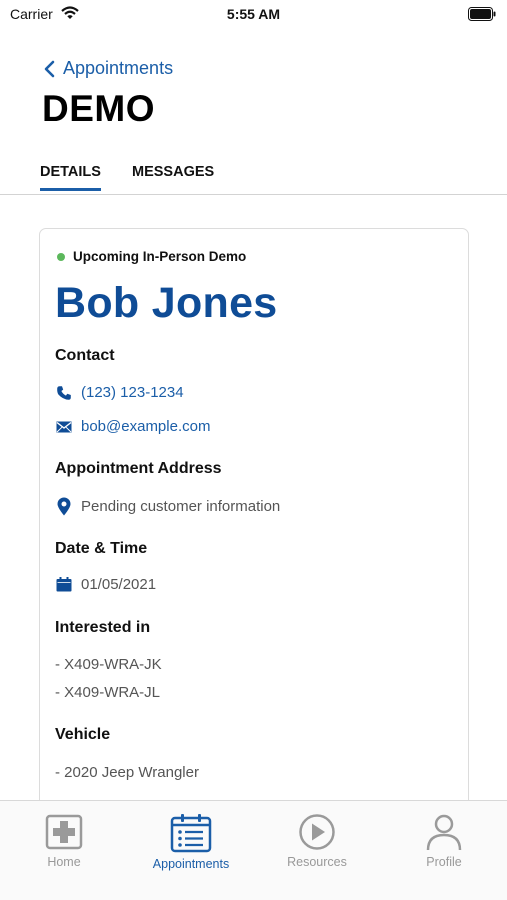 This screenshot has height=900, width=507. Describe the element at coordinates (482, 16) in the screenshot. I see `battery-icon` at that location.